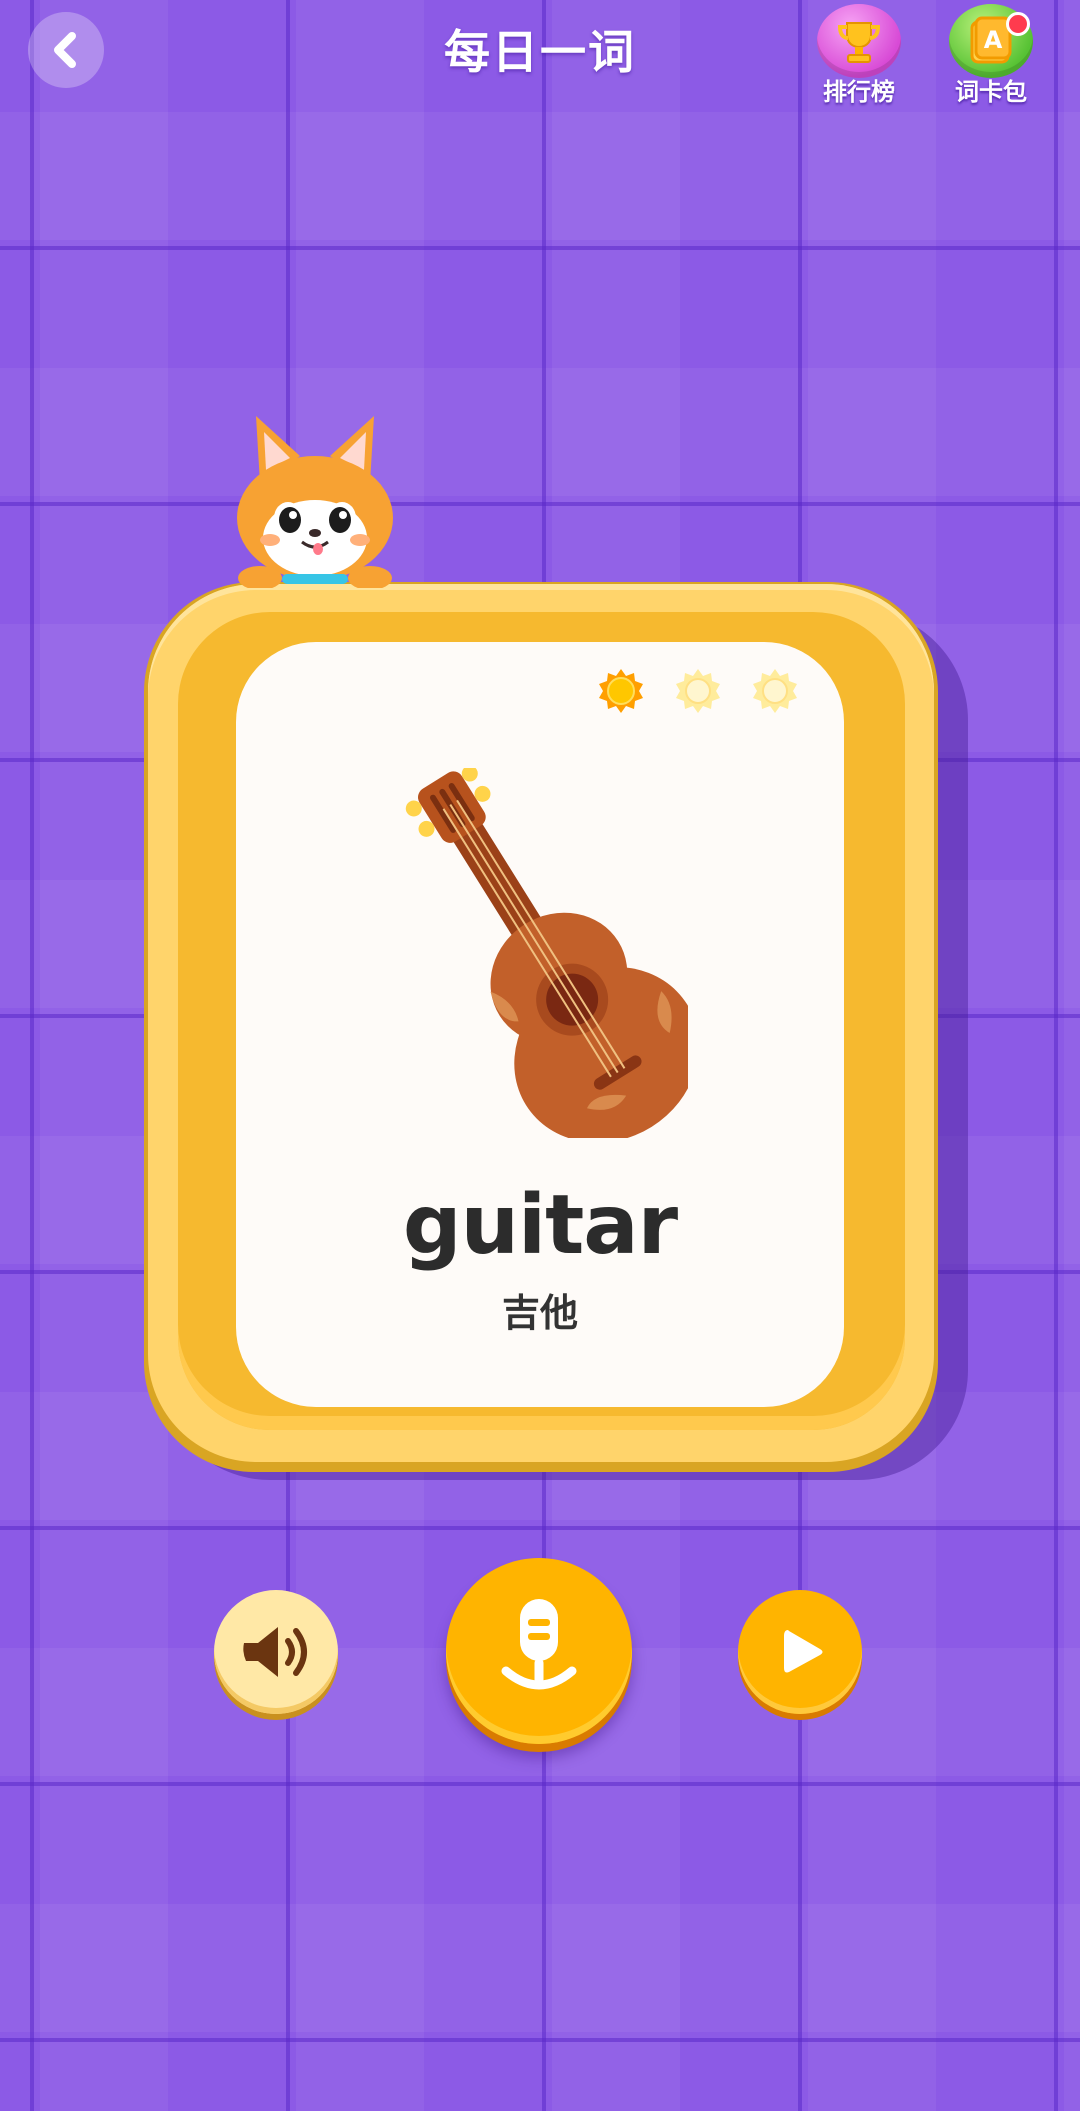  Describe the element at coordinates (803, 1651) in the screenshot. I see `play-icon` at that location.